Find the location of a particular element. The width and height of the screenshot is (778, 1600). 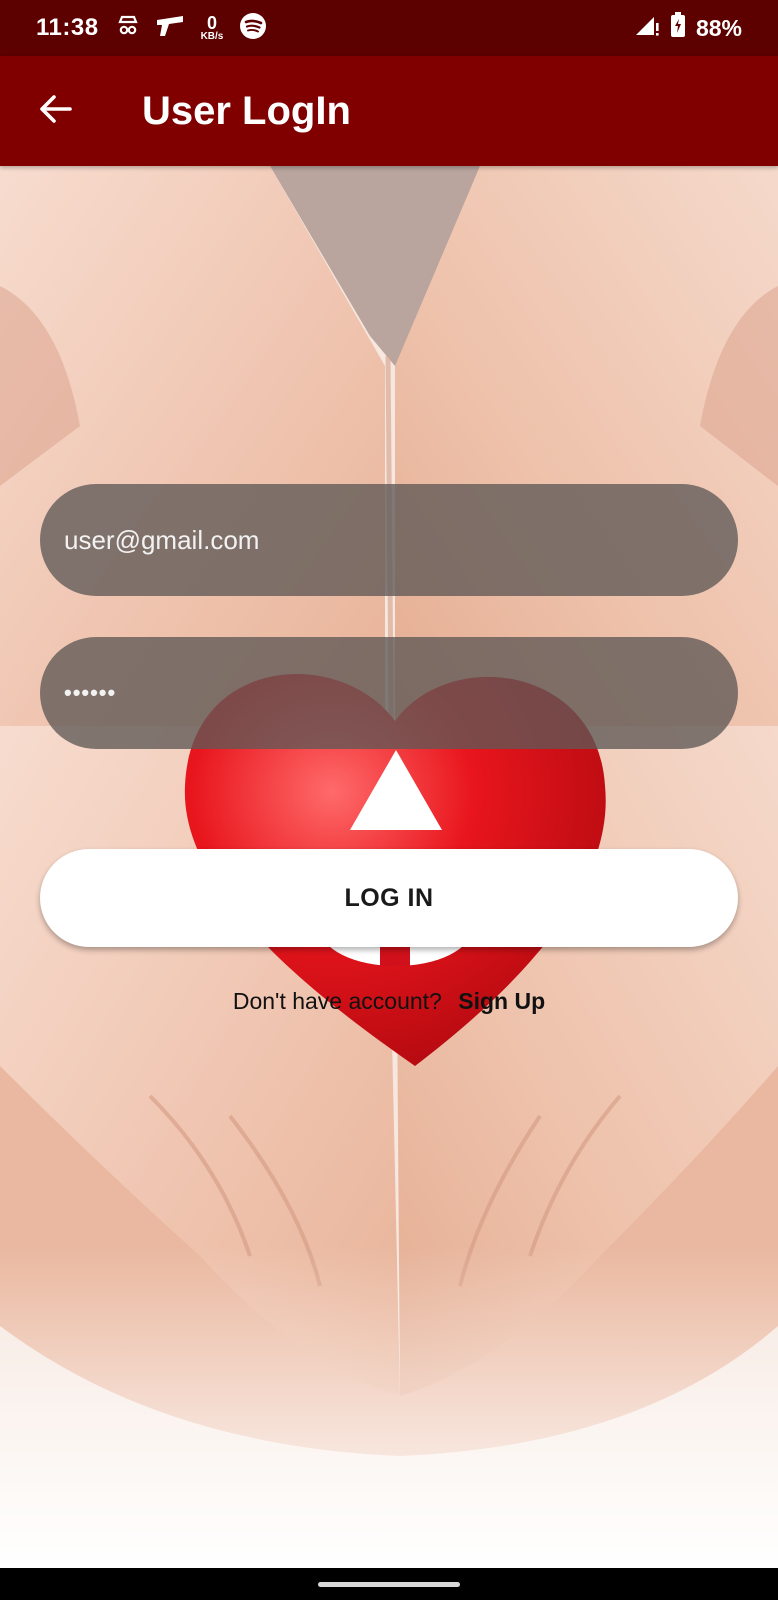

net-speed: 0 KB/s is located at coordinates (212, 28).